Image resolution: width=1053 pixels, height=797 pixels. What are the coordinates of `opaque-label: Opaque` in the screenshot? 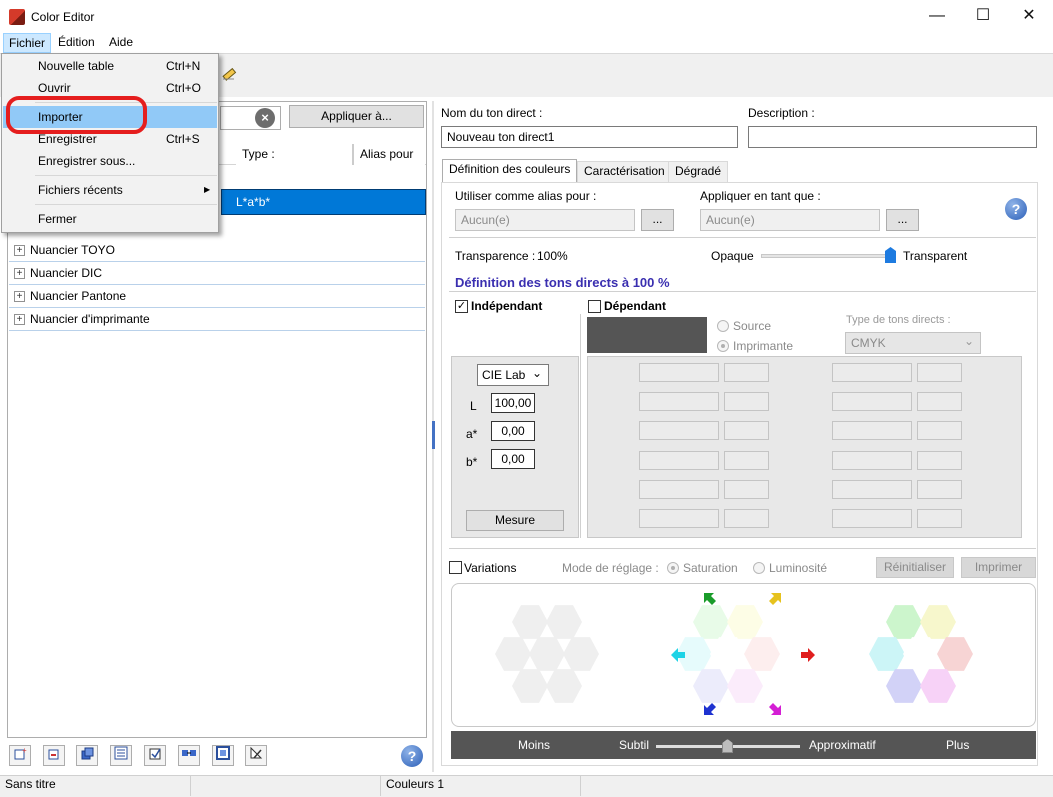 It's located at (732, 256).